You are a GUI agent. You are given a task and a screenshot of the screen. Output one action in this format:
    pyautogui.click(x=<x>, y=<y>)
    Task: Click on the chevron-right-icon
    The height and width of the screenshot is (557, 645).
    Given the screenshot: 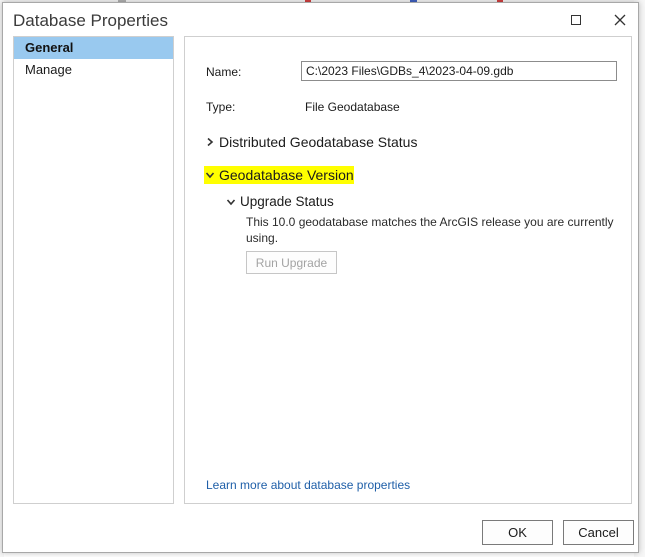 What is the action you would take?
    pyautogui.click(x=210, y=142)
    